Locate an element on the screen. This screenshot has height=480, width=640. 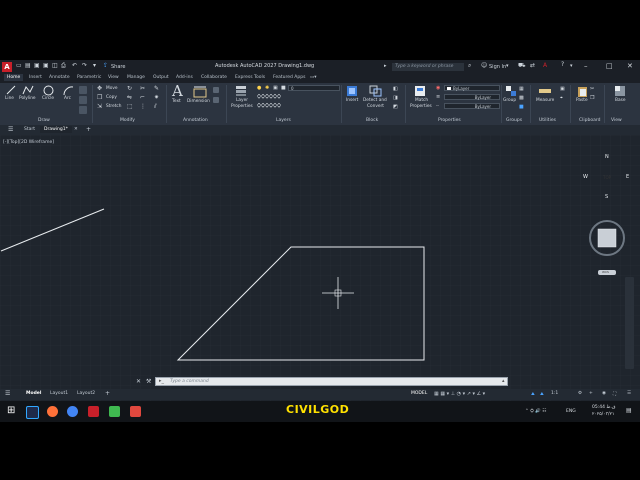
command-history-icon: ▴ is located at coordinates (503, 381).